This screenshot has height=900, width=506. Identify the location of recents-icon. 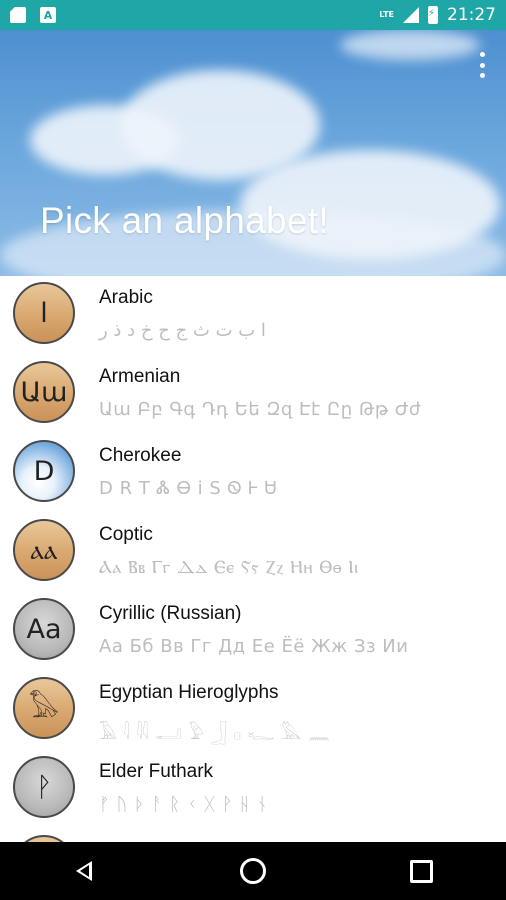
(422, 871).